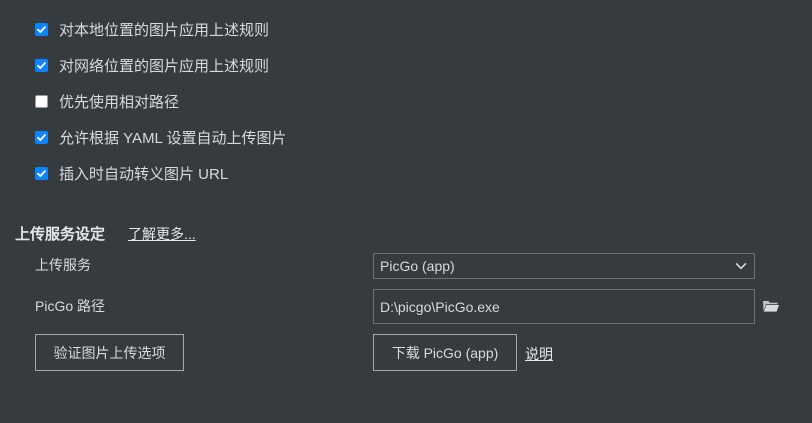 This screenshot has height=423, width=812. What do you see at coordinates (63, 265) in the screenshot?
I see `upload-service-label: 上传服务` at bounding box center [63, 265].